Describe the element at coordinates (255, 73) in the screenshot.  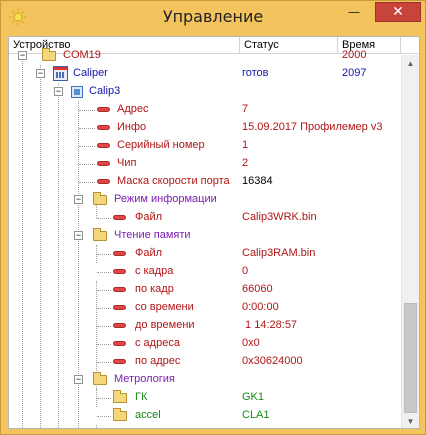
I see `node-status: готов` at that location.